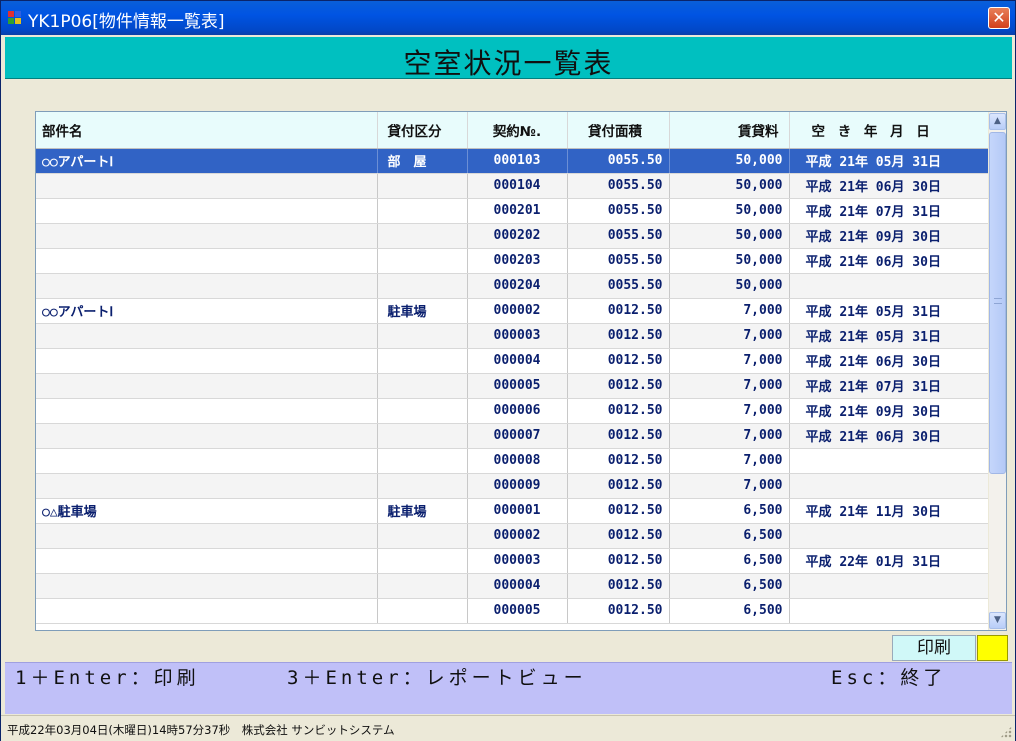 The width and height of the screenshot is (1016, 741). Describe the element at coordinates (517, 461) in the screenshot. I see `cell-contract-no: 000008` at that location.